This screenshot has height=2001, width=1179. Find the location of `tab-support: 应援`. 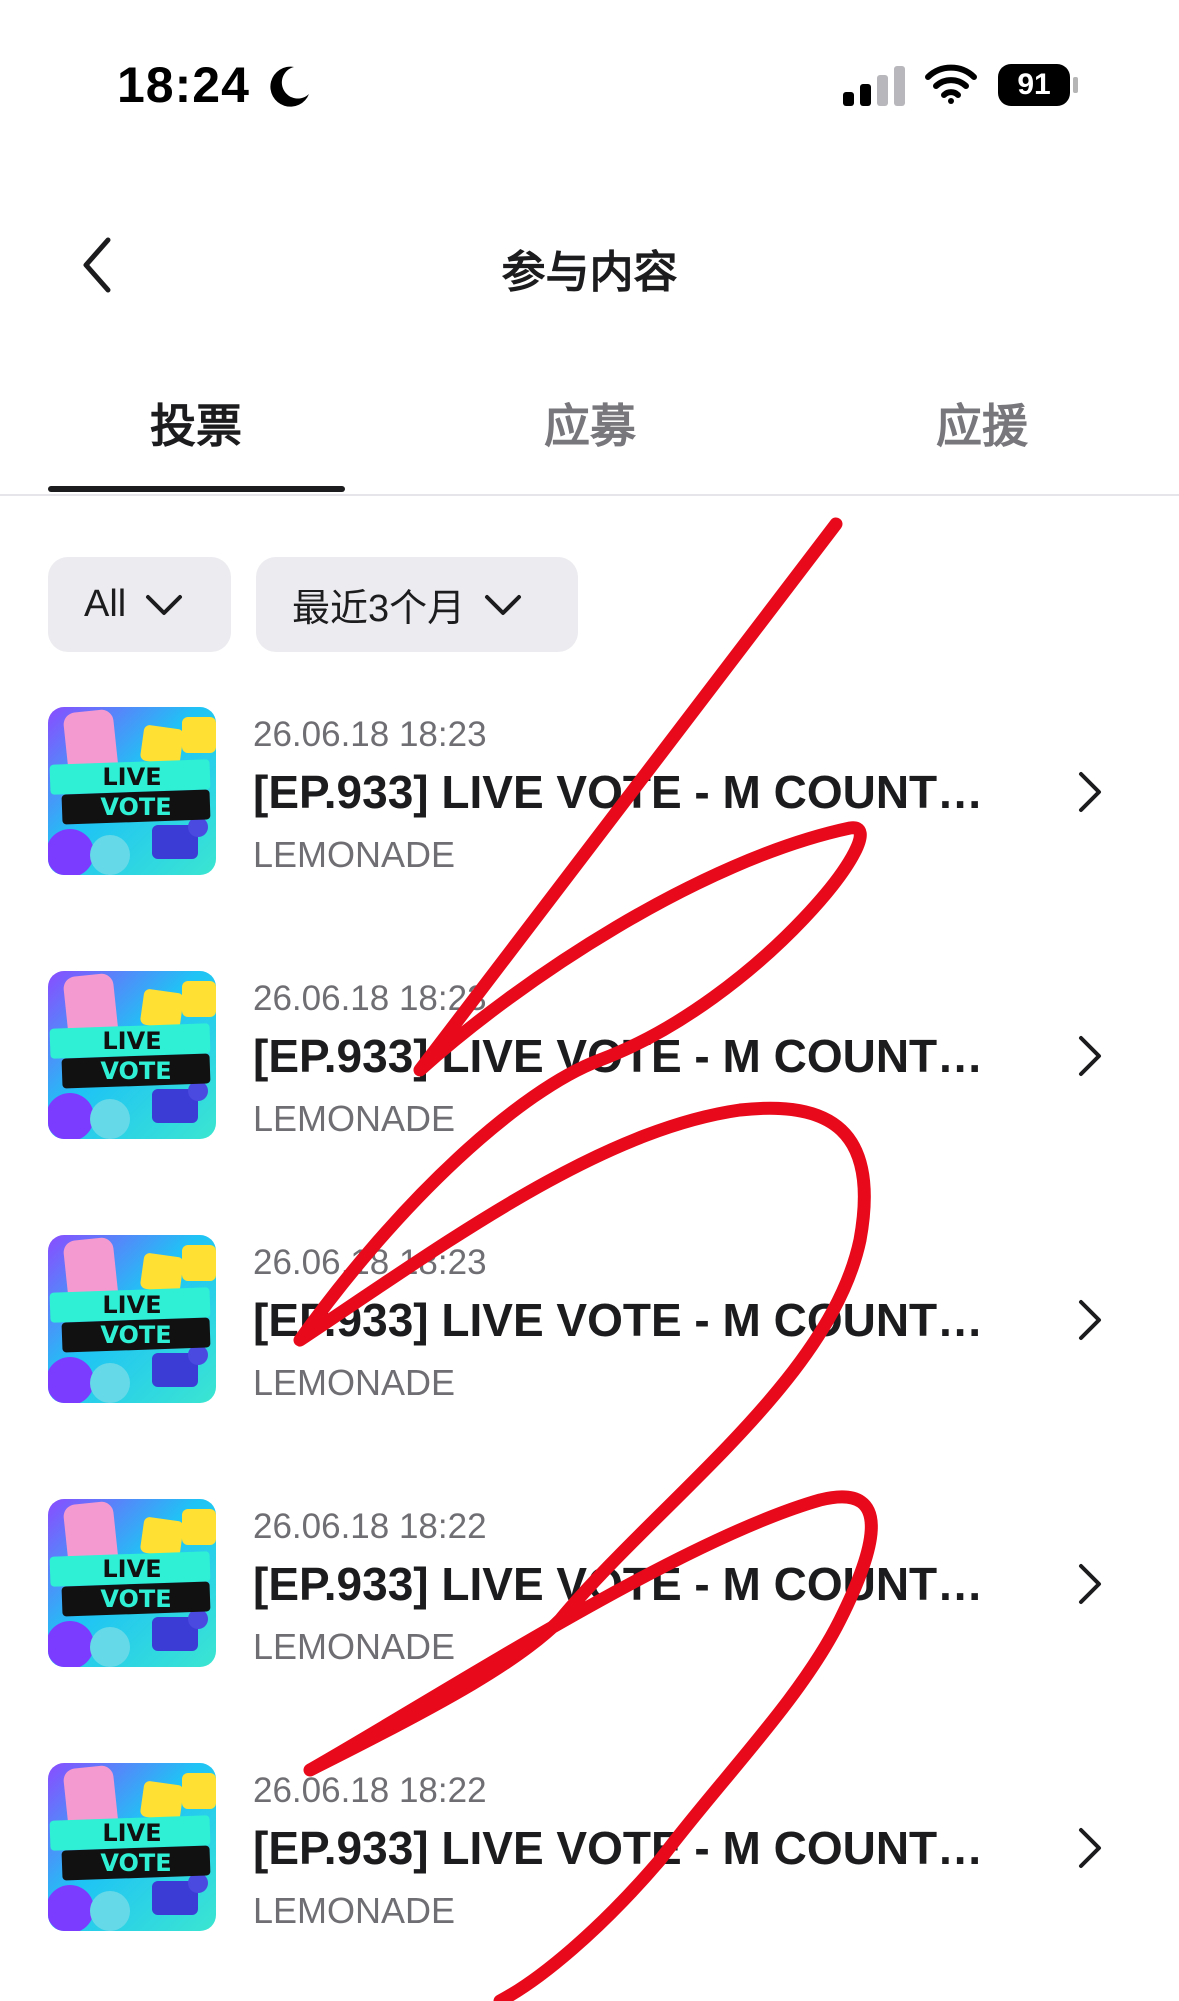

tab-support: 应援 is located at coordinates (982, 423).